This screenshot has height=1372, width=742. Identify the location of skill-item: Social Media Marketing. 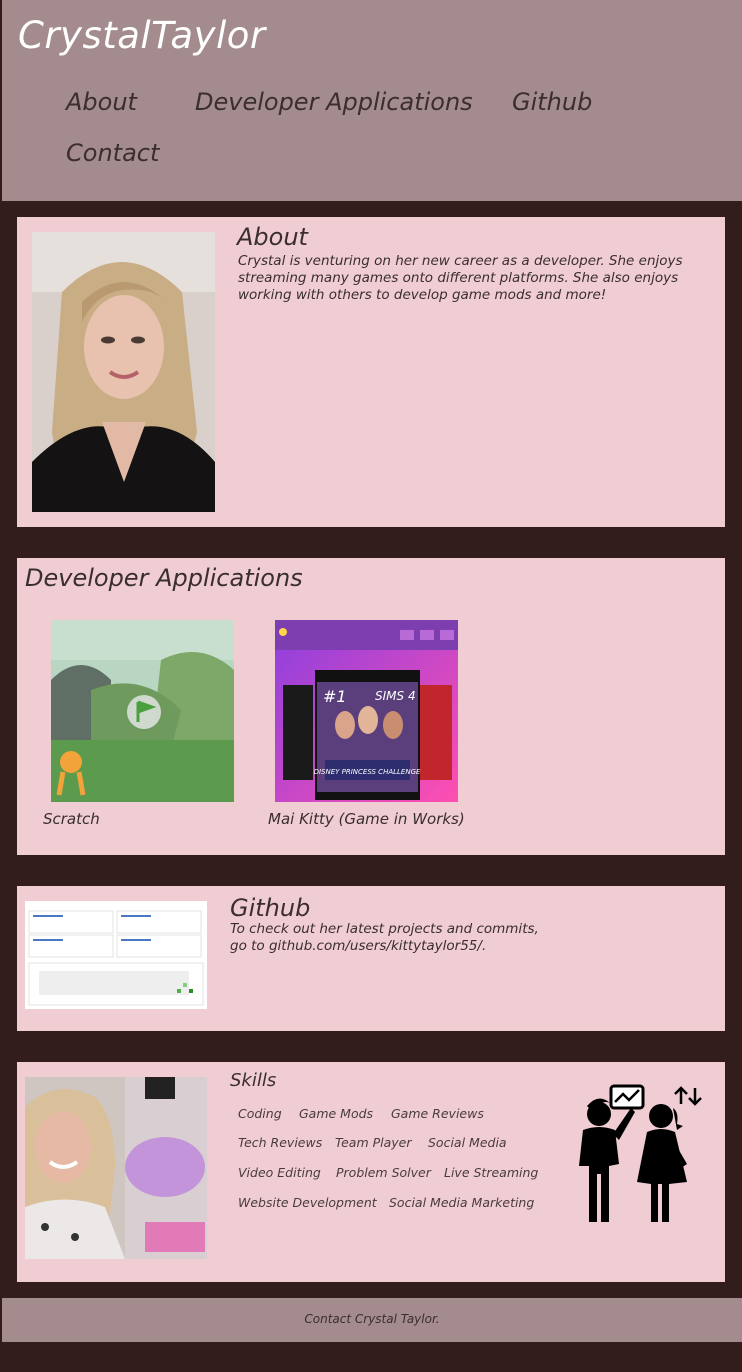
(462, 1202).